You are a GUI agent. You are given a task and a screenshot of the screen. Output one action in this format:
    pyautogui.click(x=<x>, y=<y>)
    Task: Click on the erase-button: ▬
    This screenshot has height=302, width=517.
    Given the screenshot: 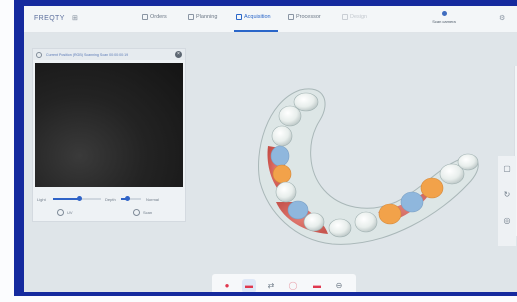 What is the action you would take?
    pyautogui.click(x=317, y=285)
    